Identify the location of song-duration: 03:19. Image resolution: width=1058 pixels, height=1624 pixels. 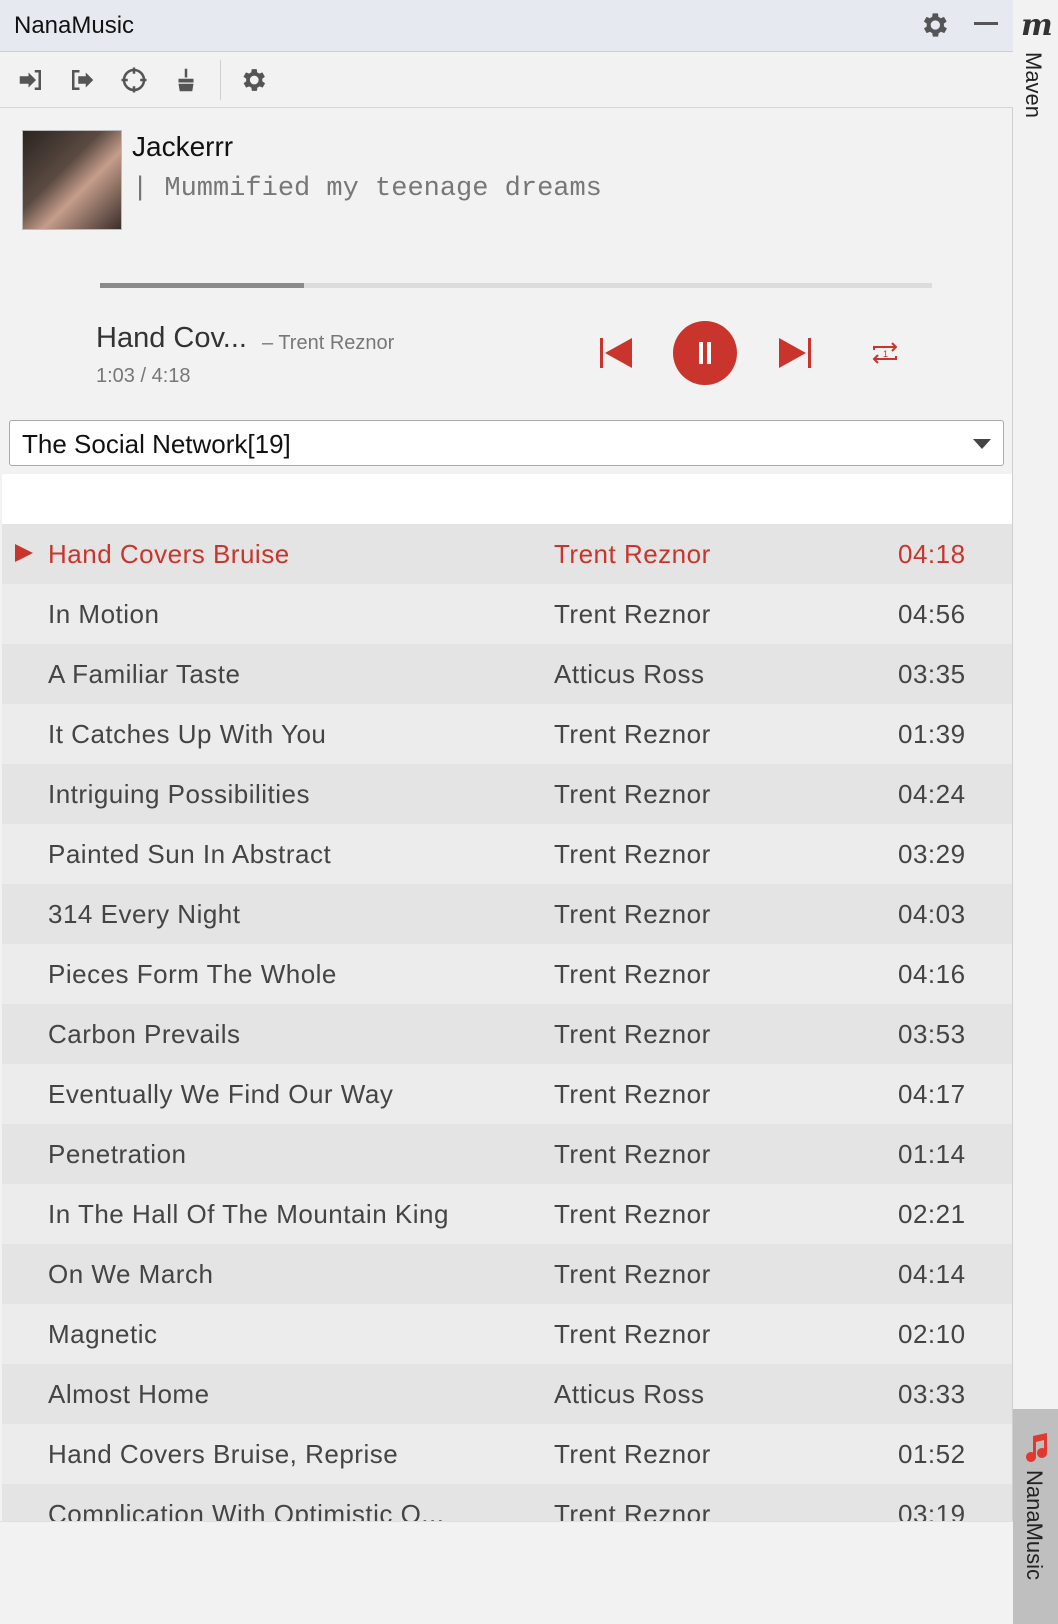
(932, 1510).